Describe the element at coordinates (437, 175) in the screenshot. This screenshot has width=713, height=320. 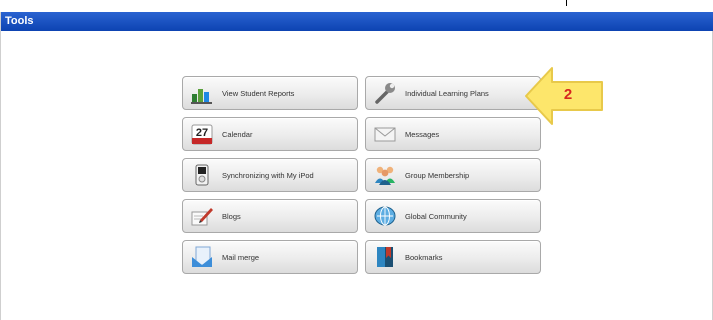
I see `tile-label: Group Membership` at that location.